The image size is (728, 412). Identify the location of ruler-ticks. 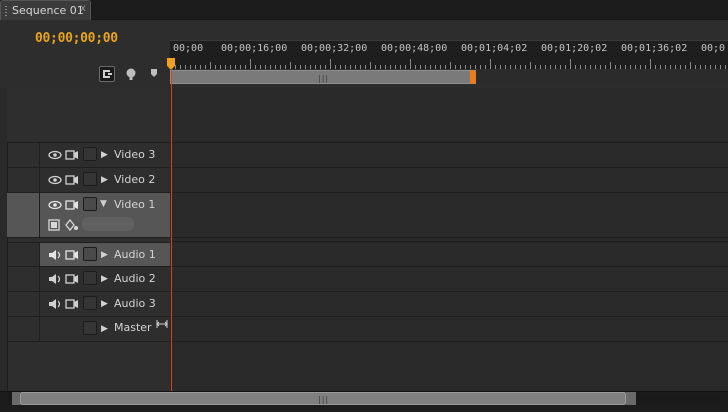
(449, 64).